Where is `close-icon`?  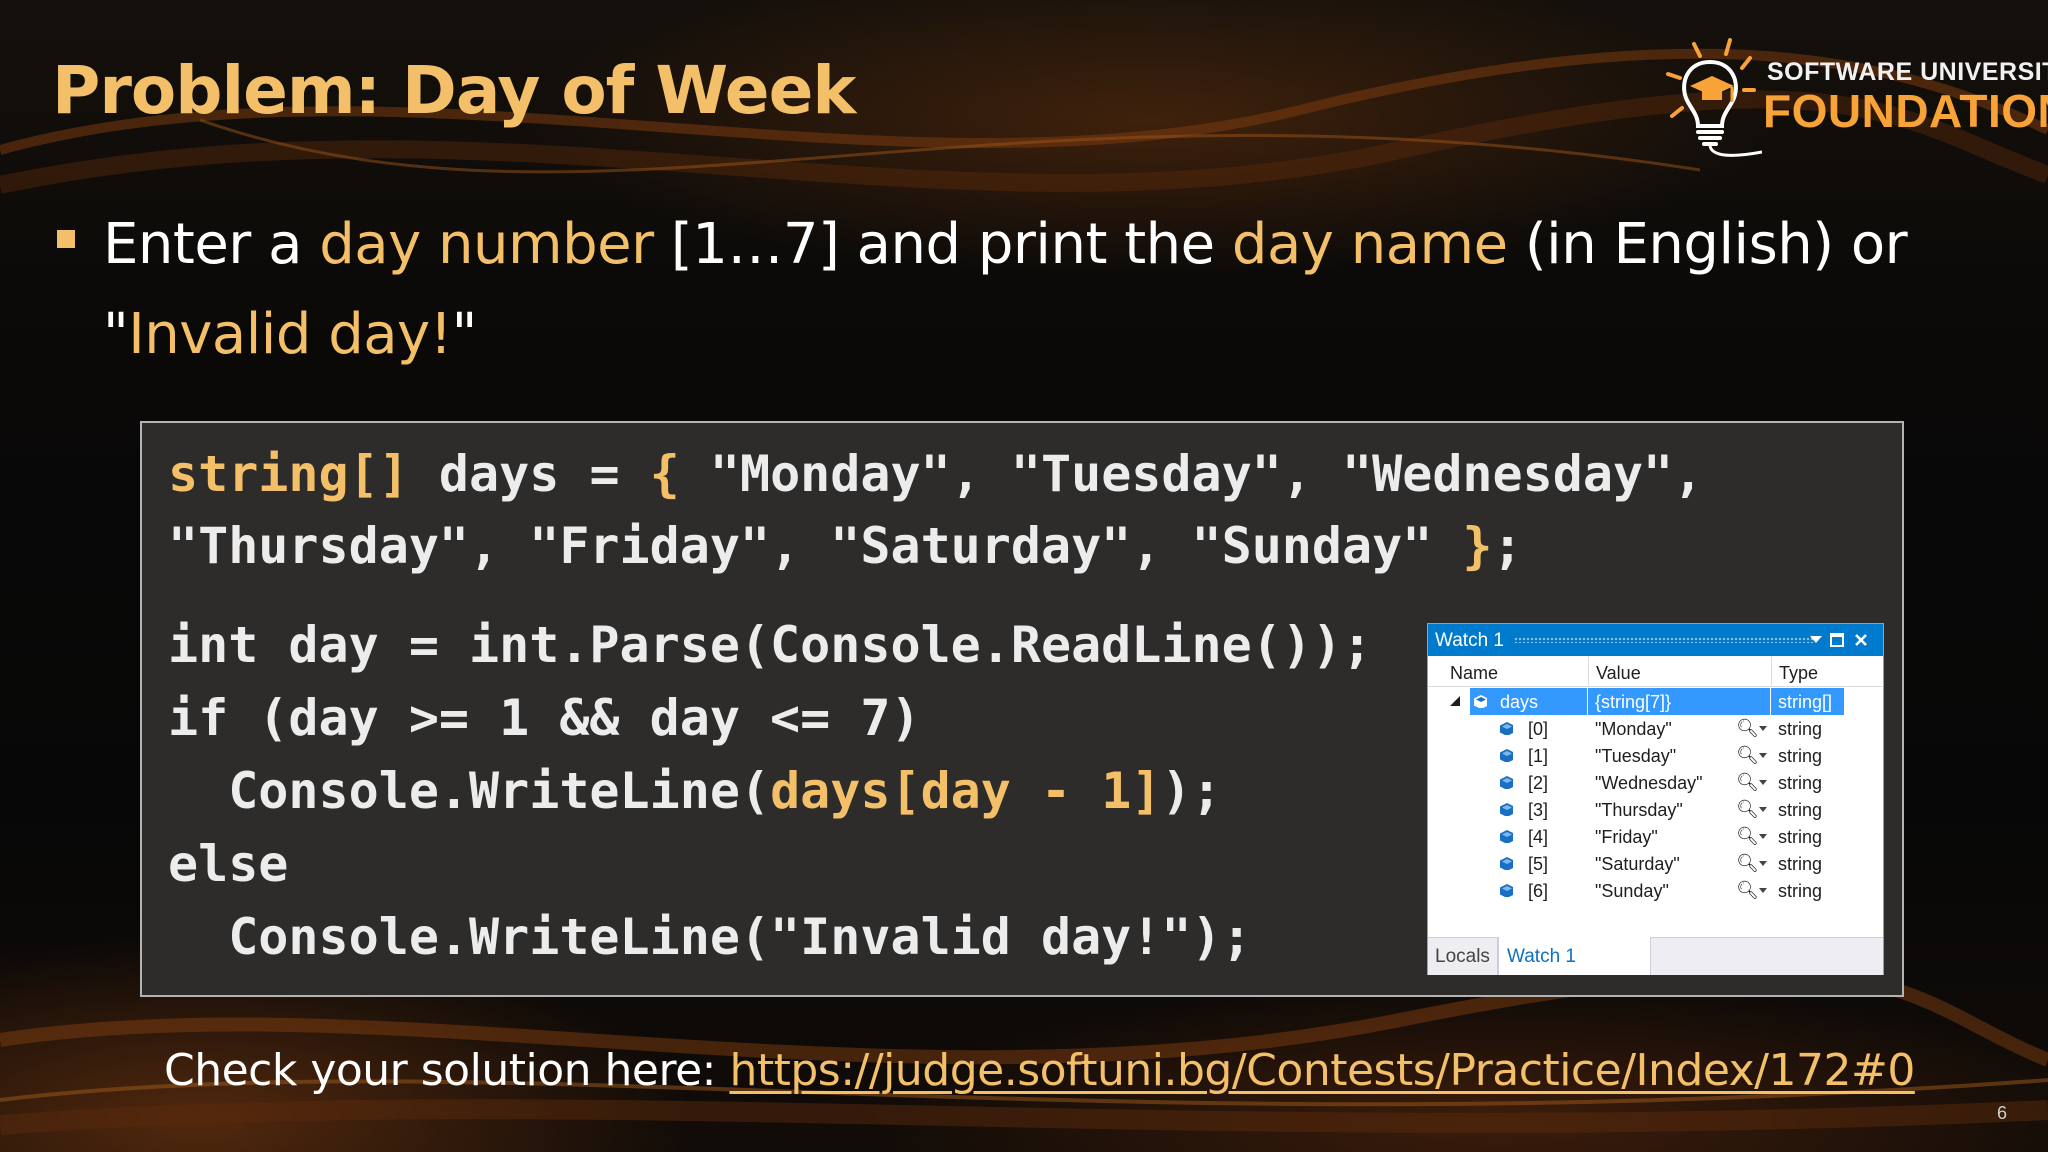 close-icon is located at coordinates (1861, 640).